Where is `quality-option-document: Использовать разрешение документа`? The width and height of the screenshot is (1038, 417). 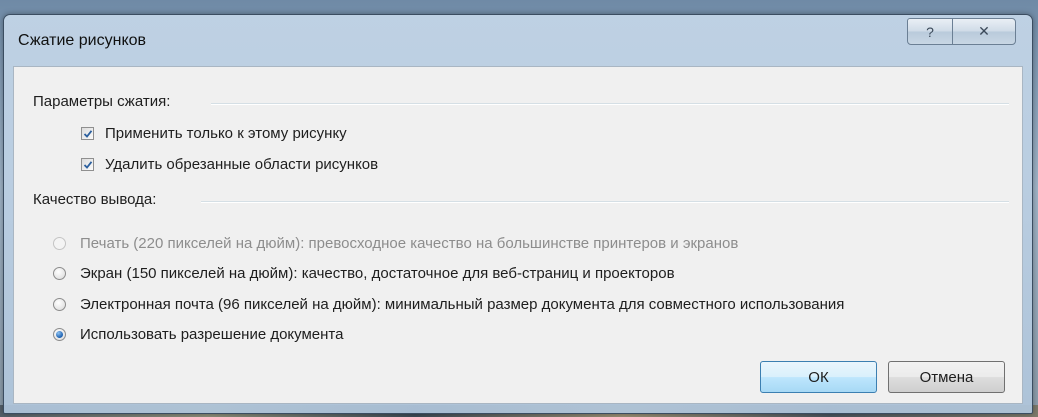 quality-option-document: Использовать разрешение документа is located at coordinates (198, 334).